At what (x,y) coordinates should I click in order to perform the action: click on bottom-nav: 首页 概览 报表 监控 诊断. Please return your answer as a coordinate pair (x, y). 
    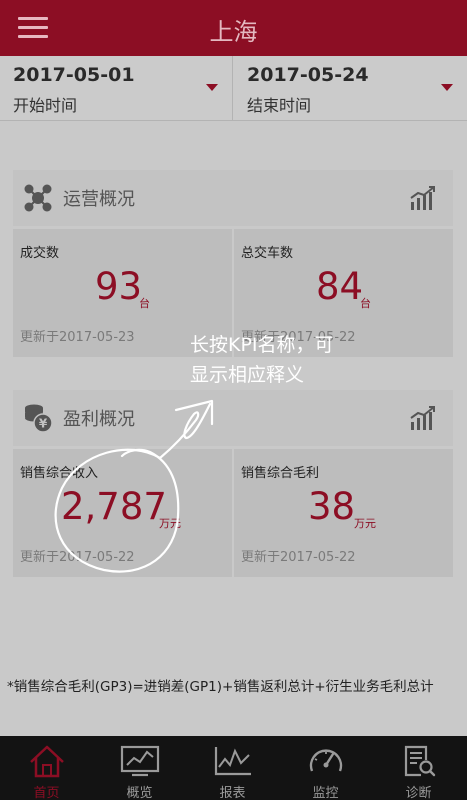
    Looking at the image, I should click on (233, 768).